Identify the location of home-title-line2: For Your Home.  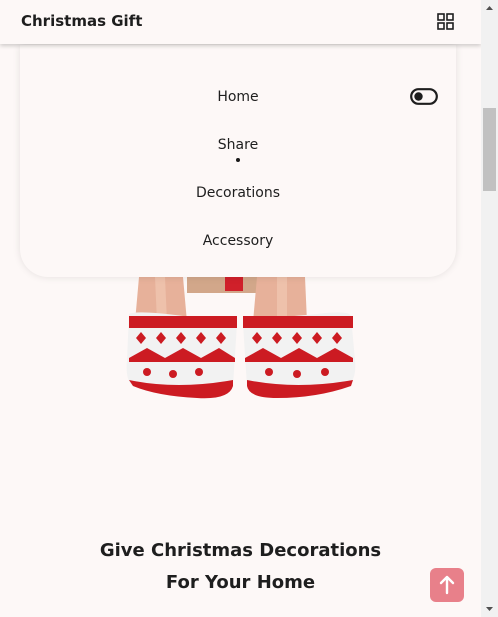
(240, 582).